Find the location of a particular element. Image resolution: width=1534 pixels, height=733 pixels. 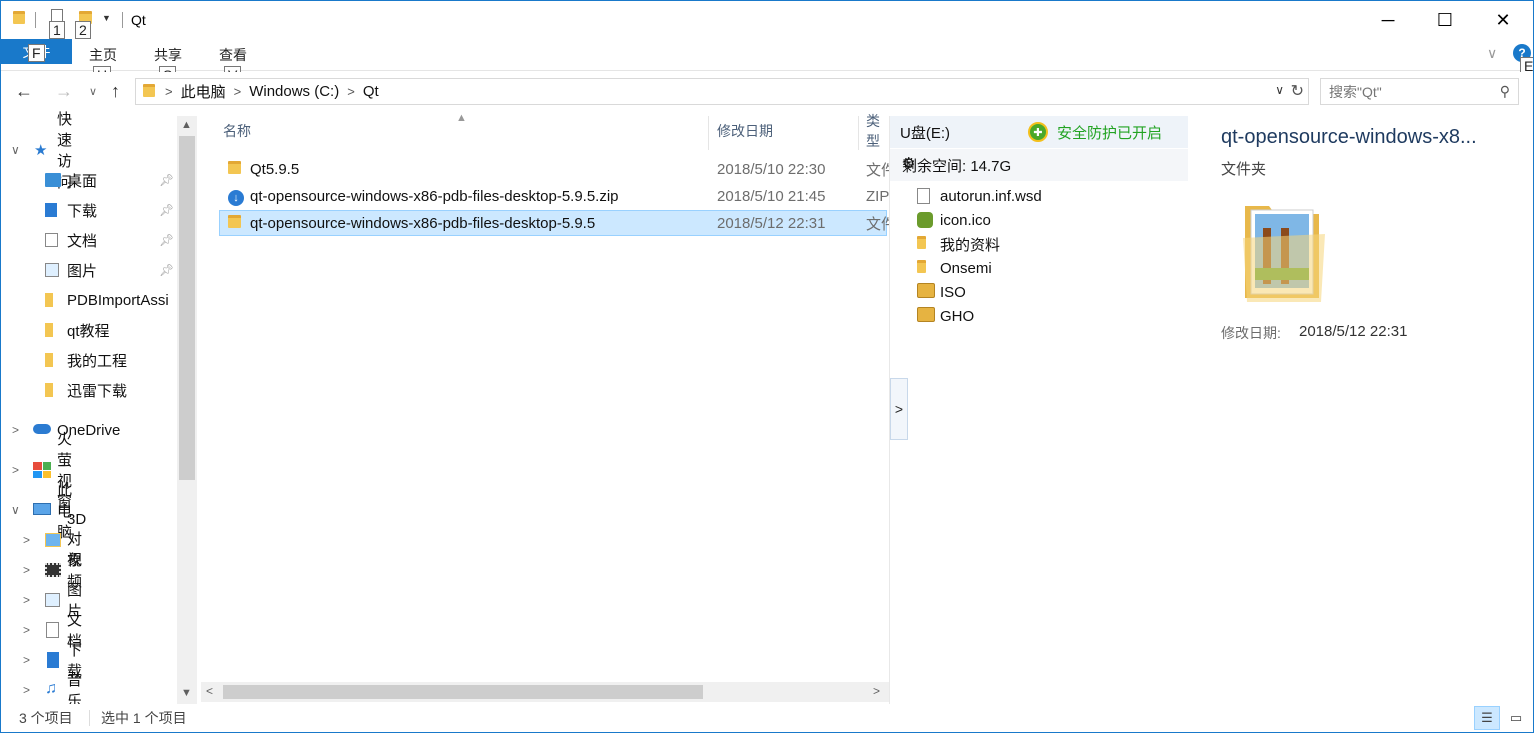

nav-item-pictures: 图片 is located at coordinates (71, 270).